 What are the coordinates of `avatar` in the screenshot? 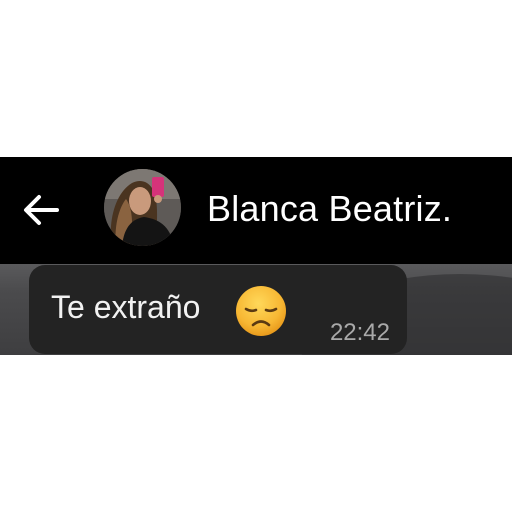 It's located at (142, 207).